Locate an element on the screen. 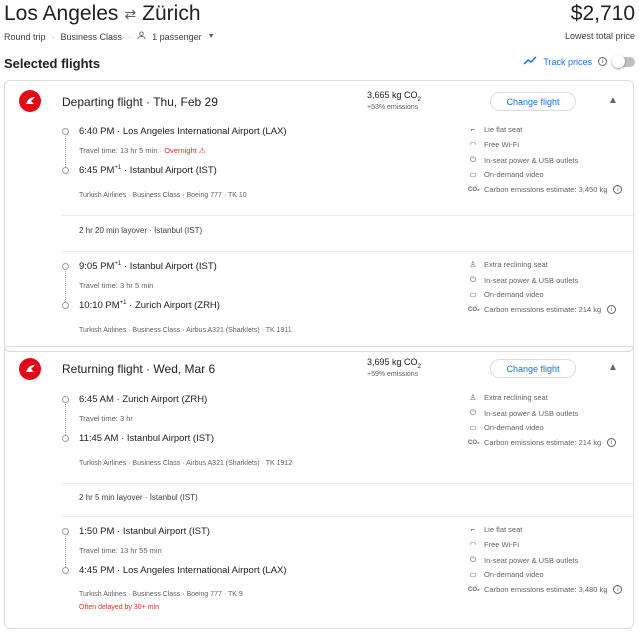 The height and width of the screenshot is (632, 639). flight-direction-label: Departing flight is located at coordinates (102, 102).